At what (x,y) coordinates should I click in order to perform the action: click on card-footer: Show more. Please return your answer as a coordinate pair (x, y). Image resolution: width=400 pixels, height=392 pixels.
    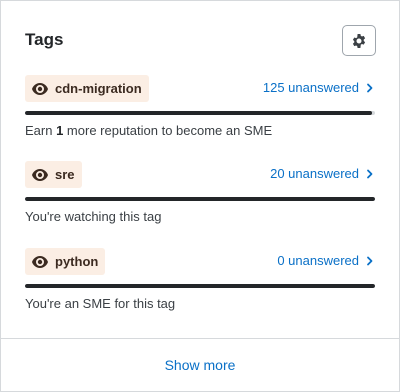
    Looking at the image, I should click on (200, 364).